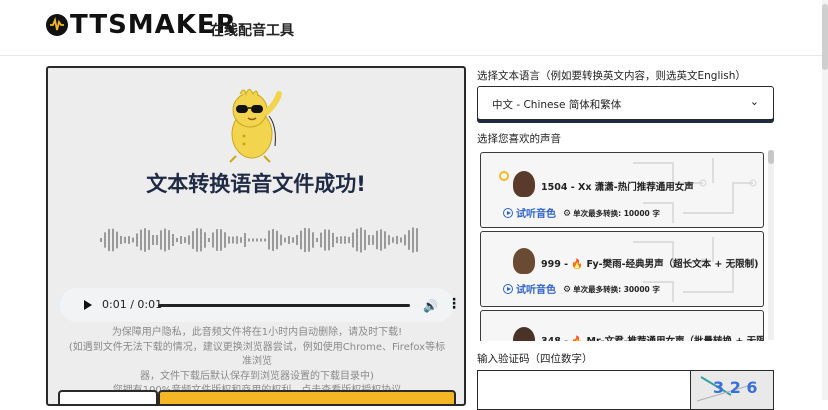  I want to click on captcha-text: 3 2 6, so click(735, 387).